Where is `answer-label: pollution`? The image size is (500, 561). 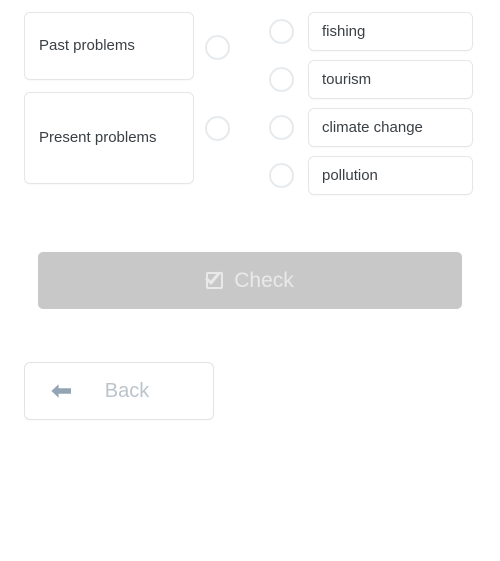 answer-label: pollution is located at coordinates (350, 175).